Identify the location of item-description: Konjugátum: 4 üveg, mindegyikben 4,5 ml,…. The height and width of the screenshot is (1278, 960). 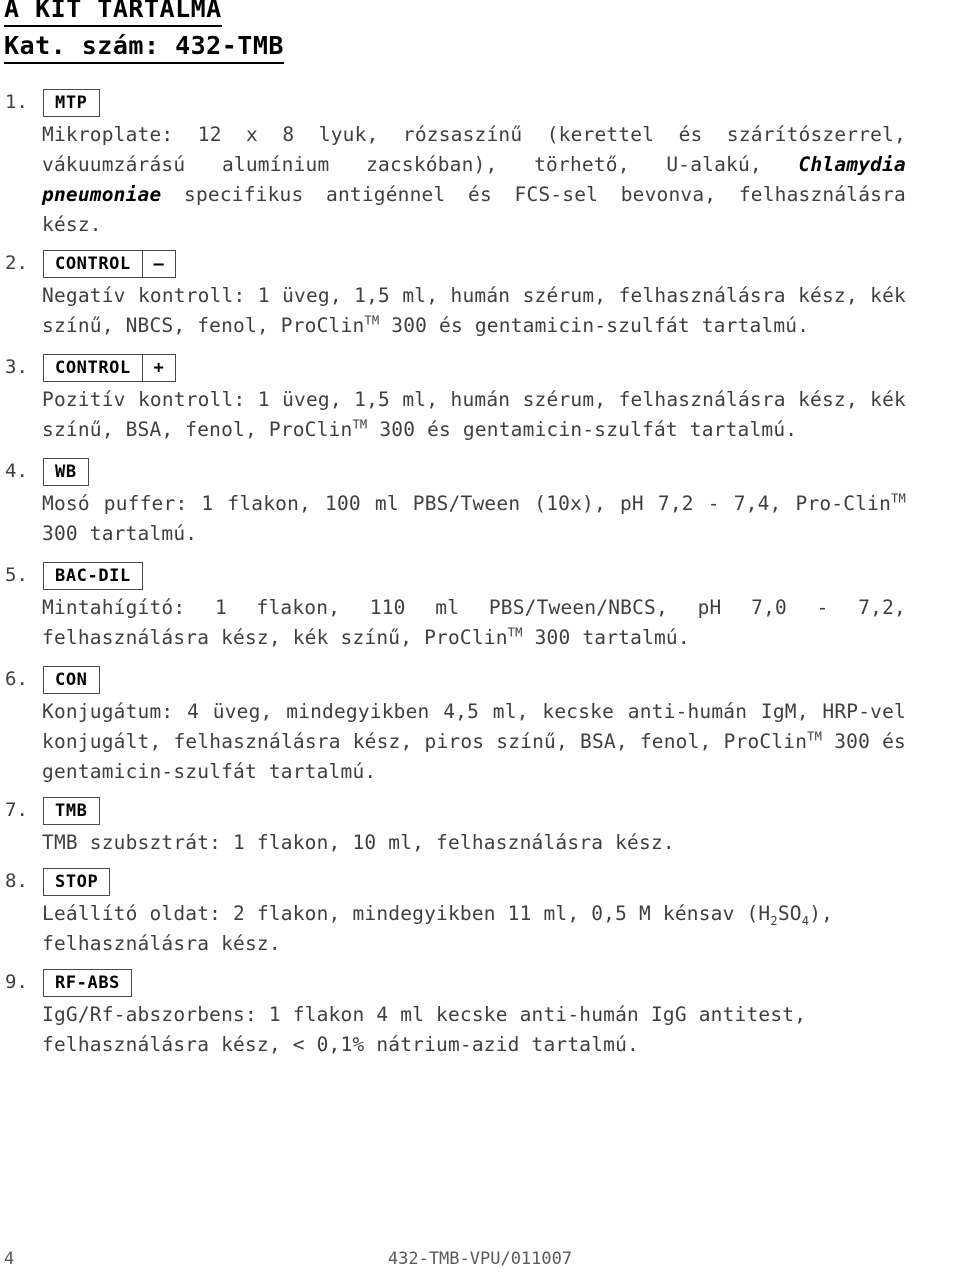
(456, 742).